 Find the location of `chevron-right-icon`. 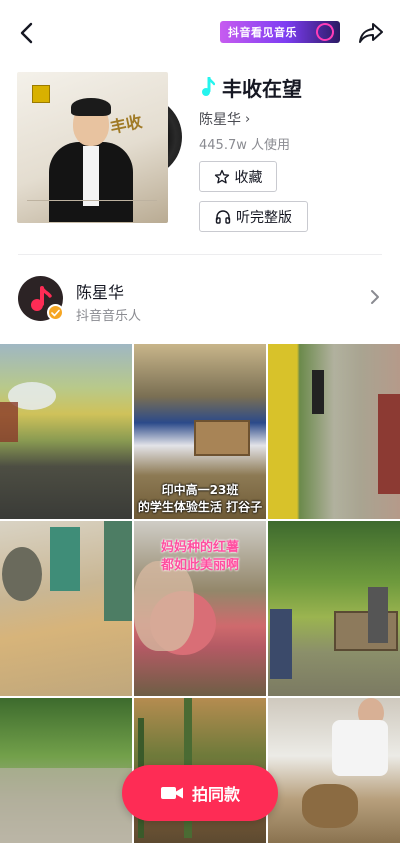

chevron-right-icon is located at coordinates (375, 297).